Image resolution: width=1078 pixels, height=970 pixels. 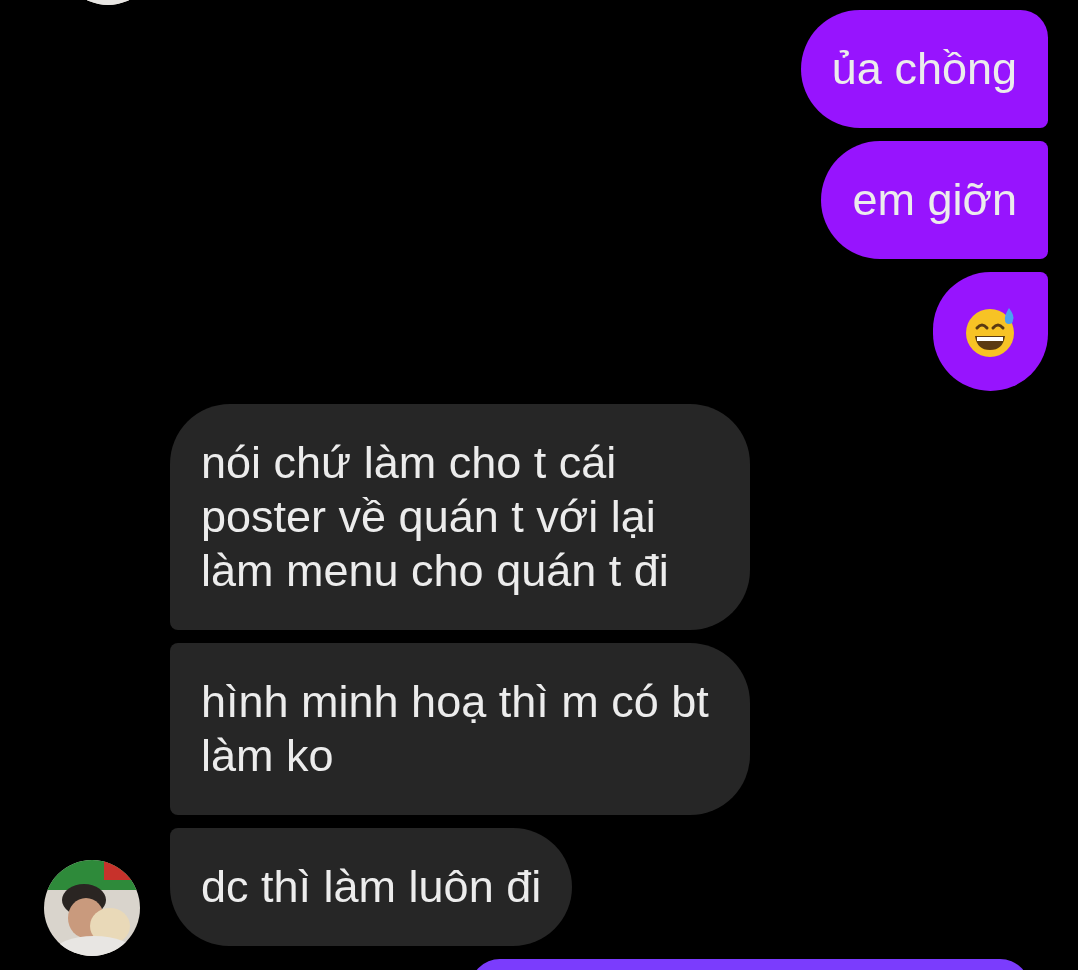 What do you see at coordinates (455, 729) in the screenshot?
I see `message-text: hình minh hoạ thì m có bt làm ko` at bounding box center [455, 729].